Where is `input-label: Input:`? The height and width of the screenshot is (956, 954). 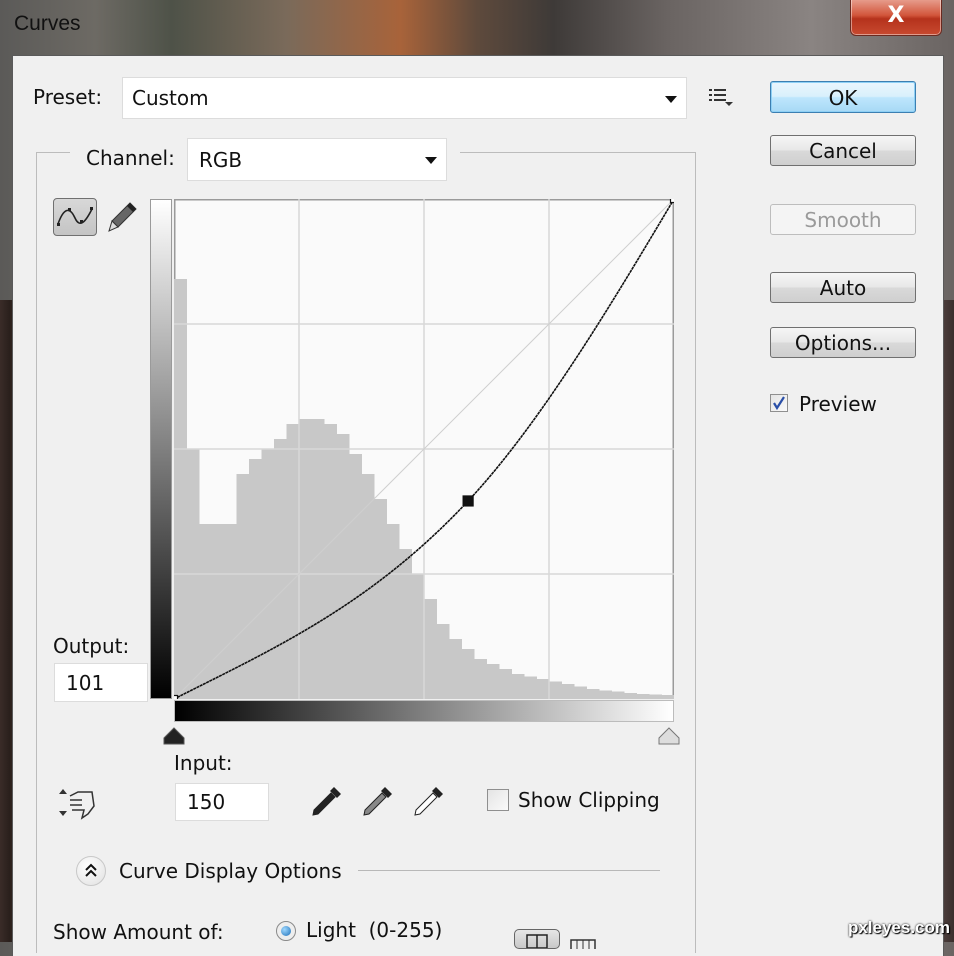
input-label: Input: is located at coordinates (203, 763).